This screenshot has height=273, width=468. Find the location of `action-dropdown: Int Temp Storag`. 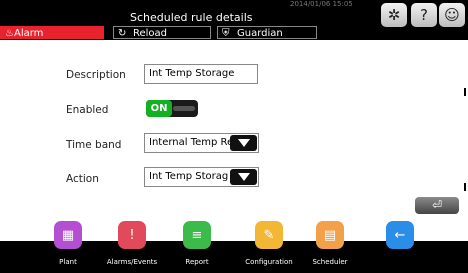

action-dropdown: Int Temp Storag is located at coordinates (201, 177).